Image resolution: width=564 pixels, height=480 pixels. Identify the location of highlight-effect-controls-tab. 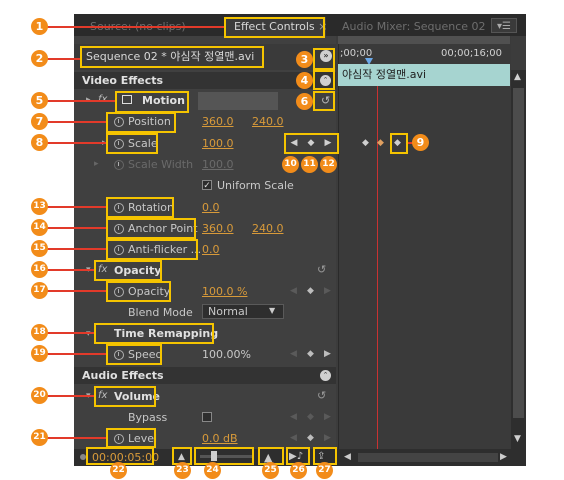
(274, 27).